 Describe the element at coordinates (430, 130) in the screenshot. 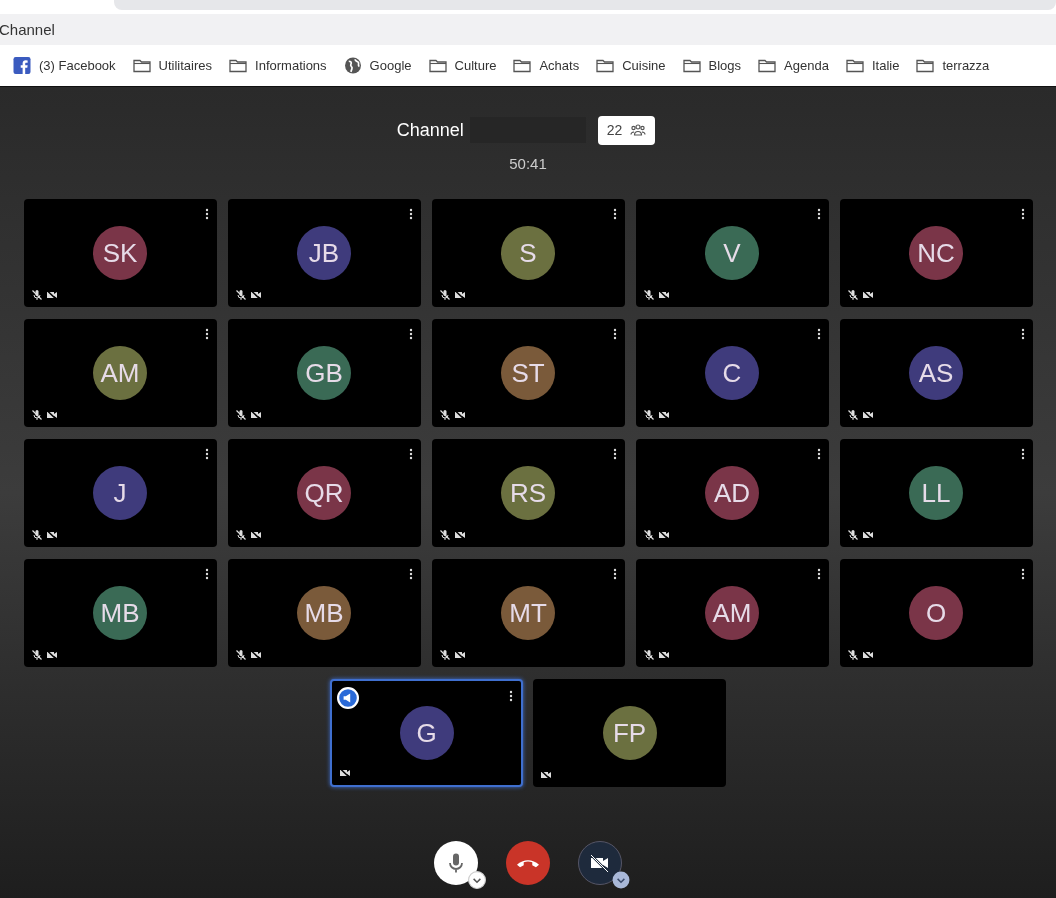

I see `call-title: Channel` at that location.